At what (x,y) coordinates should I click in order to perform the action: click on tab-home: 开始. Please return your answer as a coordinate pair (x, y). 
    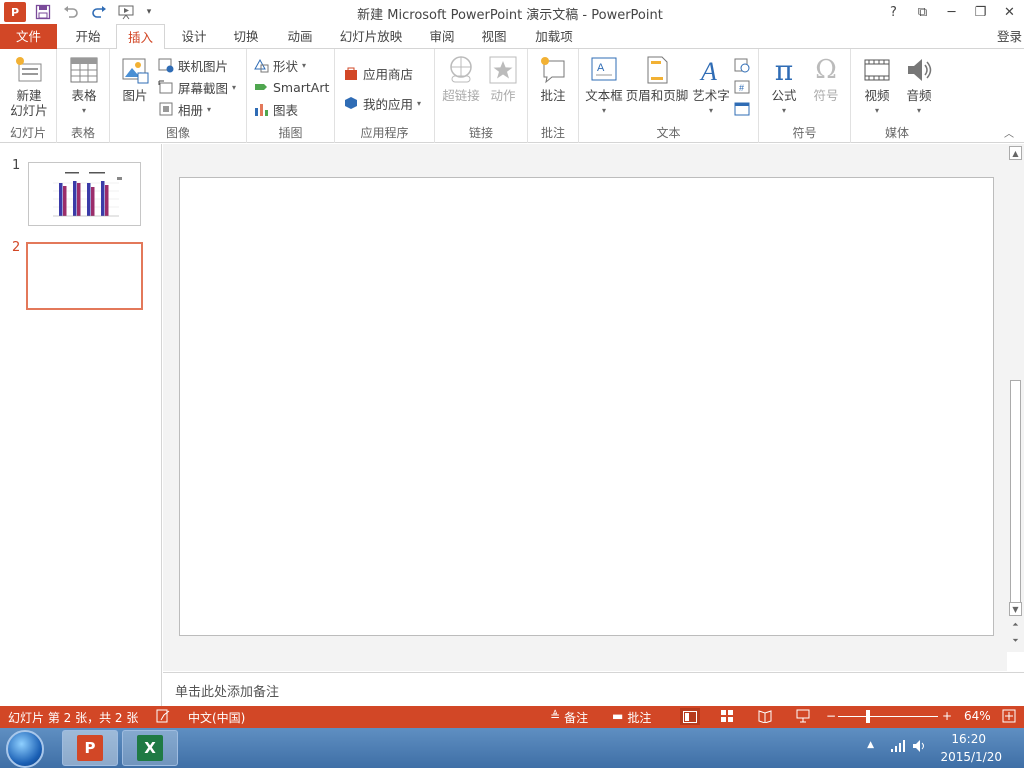
    Looking at the image, I should click on (88, 36).